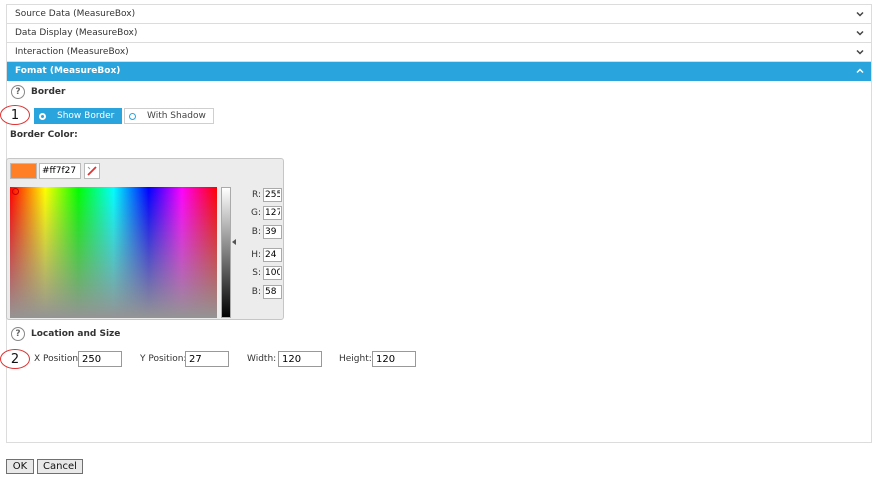 The width and height of the screenshot is (876, 484). Describe the element at coordinates (86, 116) in the screenshot. I see `show-border-label: Show Border` at that location.